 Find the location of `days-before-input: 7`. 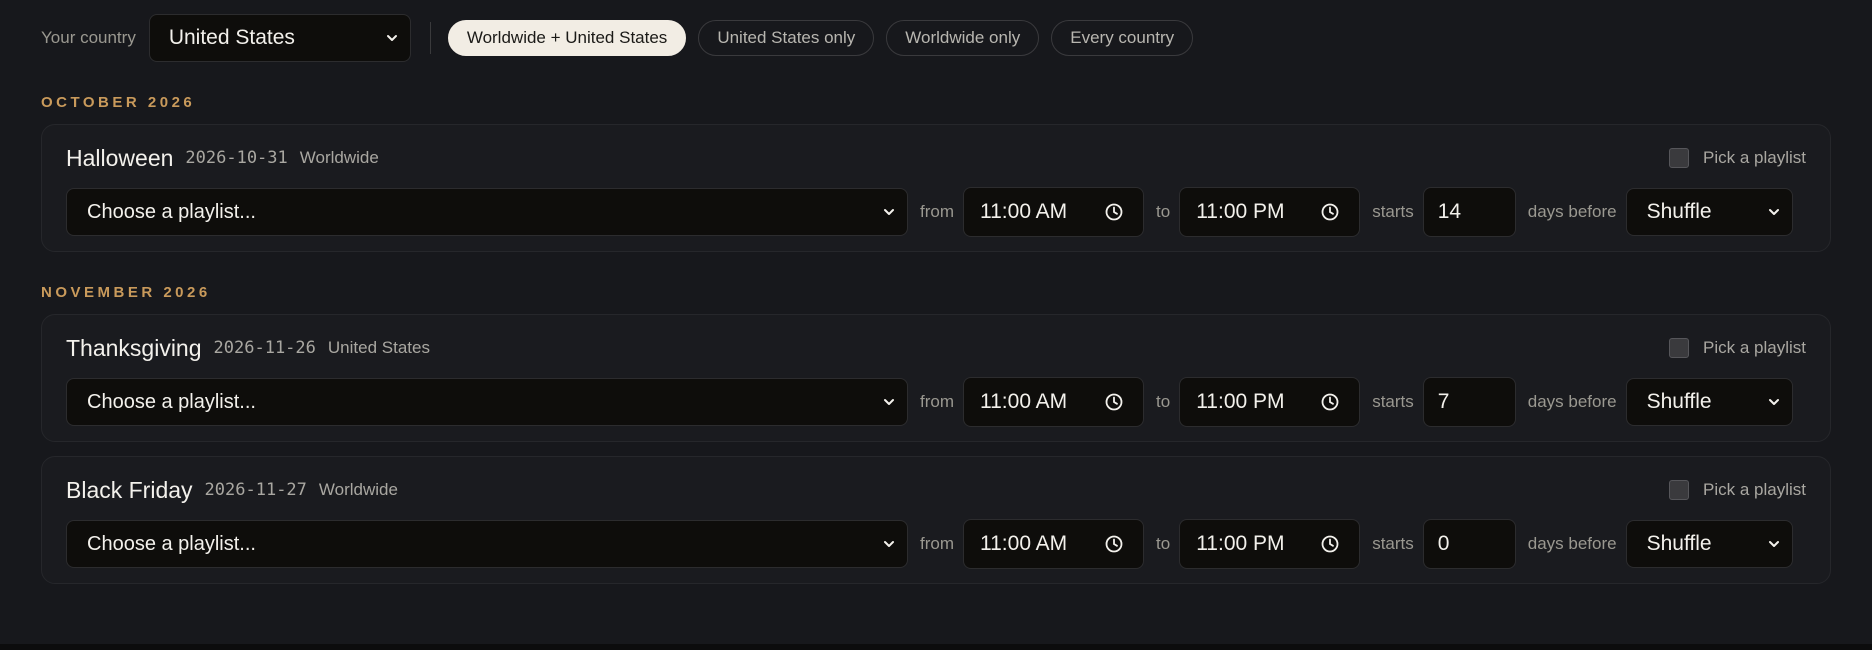

days-before-input: 7 is located at coordinates (1469, 402).